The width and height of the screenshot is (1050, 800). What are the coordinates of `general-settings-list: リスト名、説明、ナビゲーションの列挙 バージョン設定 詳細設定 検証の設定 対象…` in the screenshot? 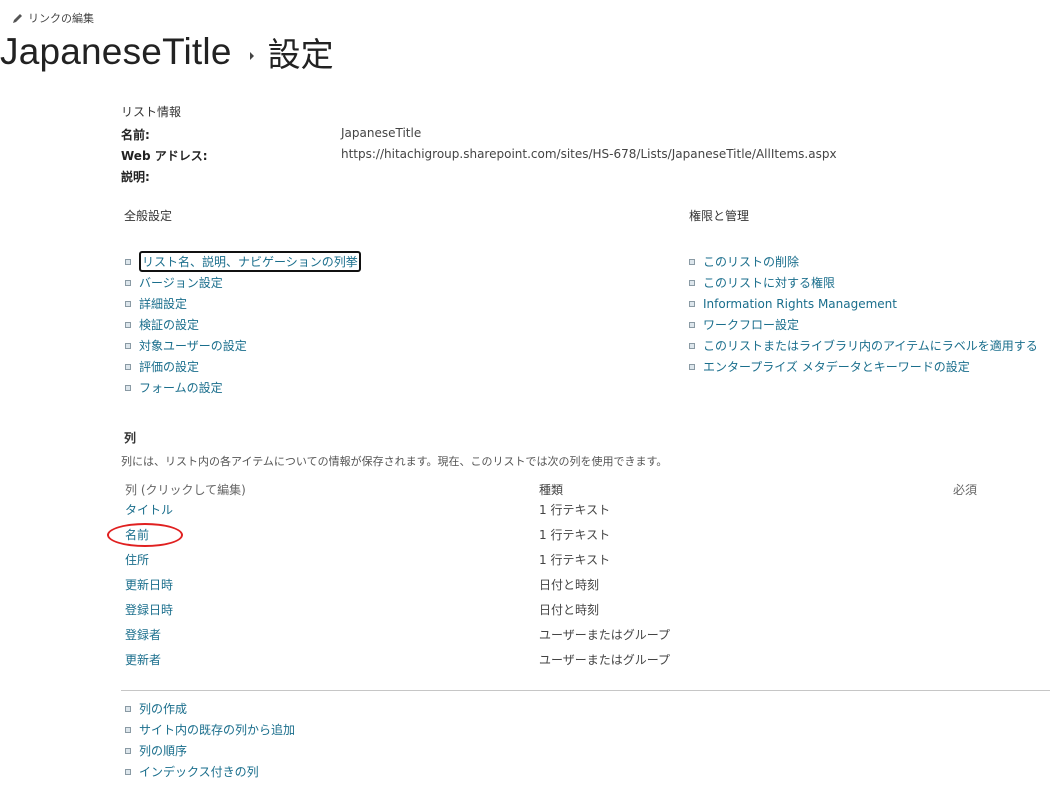 It's located at (243, 324).